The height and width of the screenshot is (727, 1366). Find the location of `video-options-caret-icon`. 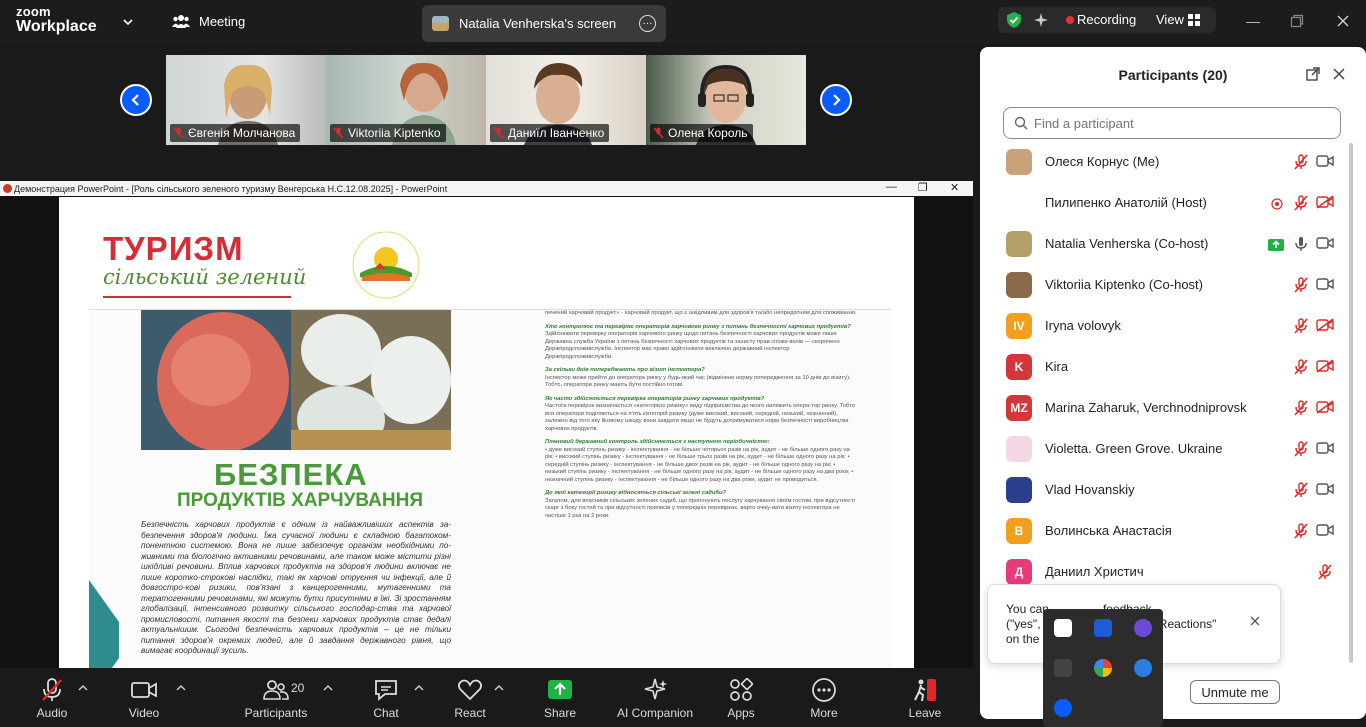

video-options-caret-icon is located at coordinates (181, 688).